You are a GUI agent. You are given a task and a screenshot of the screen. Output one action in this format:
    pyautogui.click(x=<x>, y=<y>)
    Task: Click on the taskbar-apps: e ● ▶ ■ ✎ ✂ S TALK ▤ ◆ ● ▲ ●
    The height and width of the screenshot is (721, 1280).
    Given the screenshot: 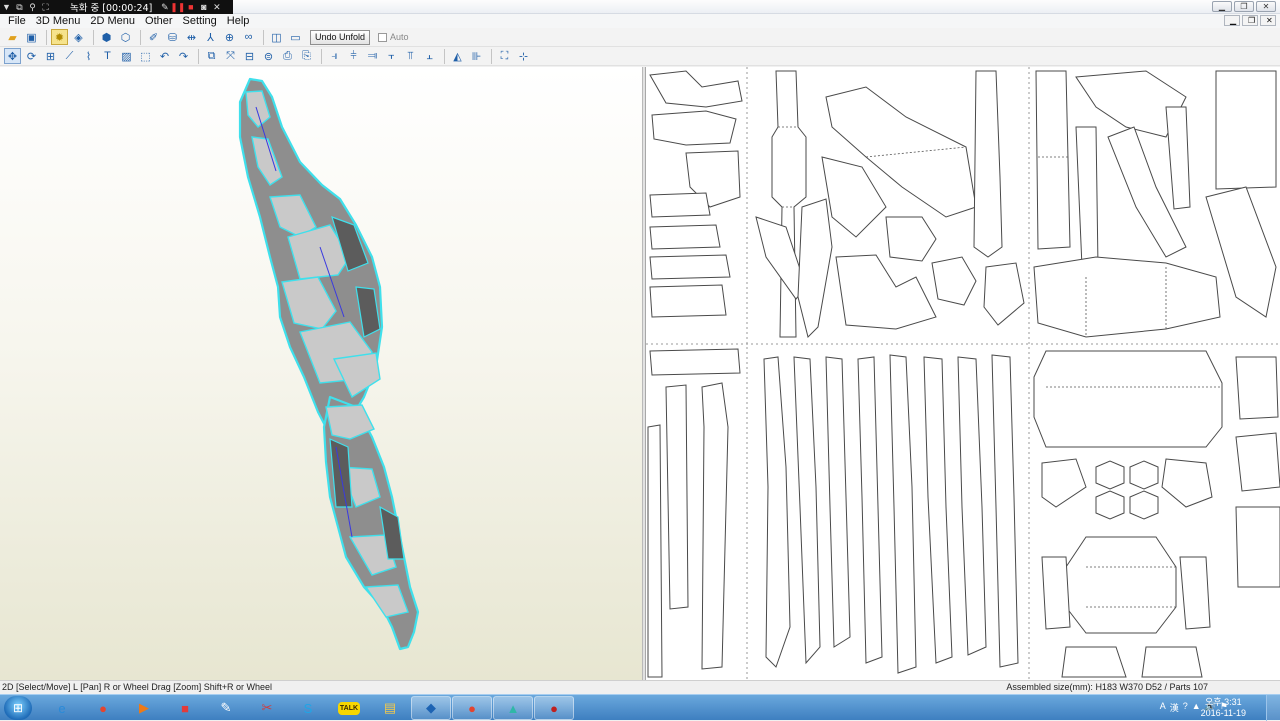 What is the action you would take?
    pyautogui.click(x=308, y=708)
    